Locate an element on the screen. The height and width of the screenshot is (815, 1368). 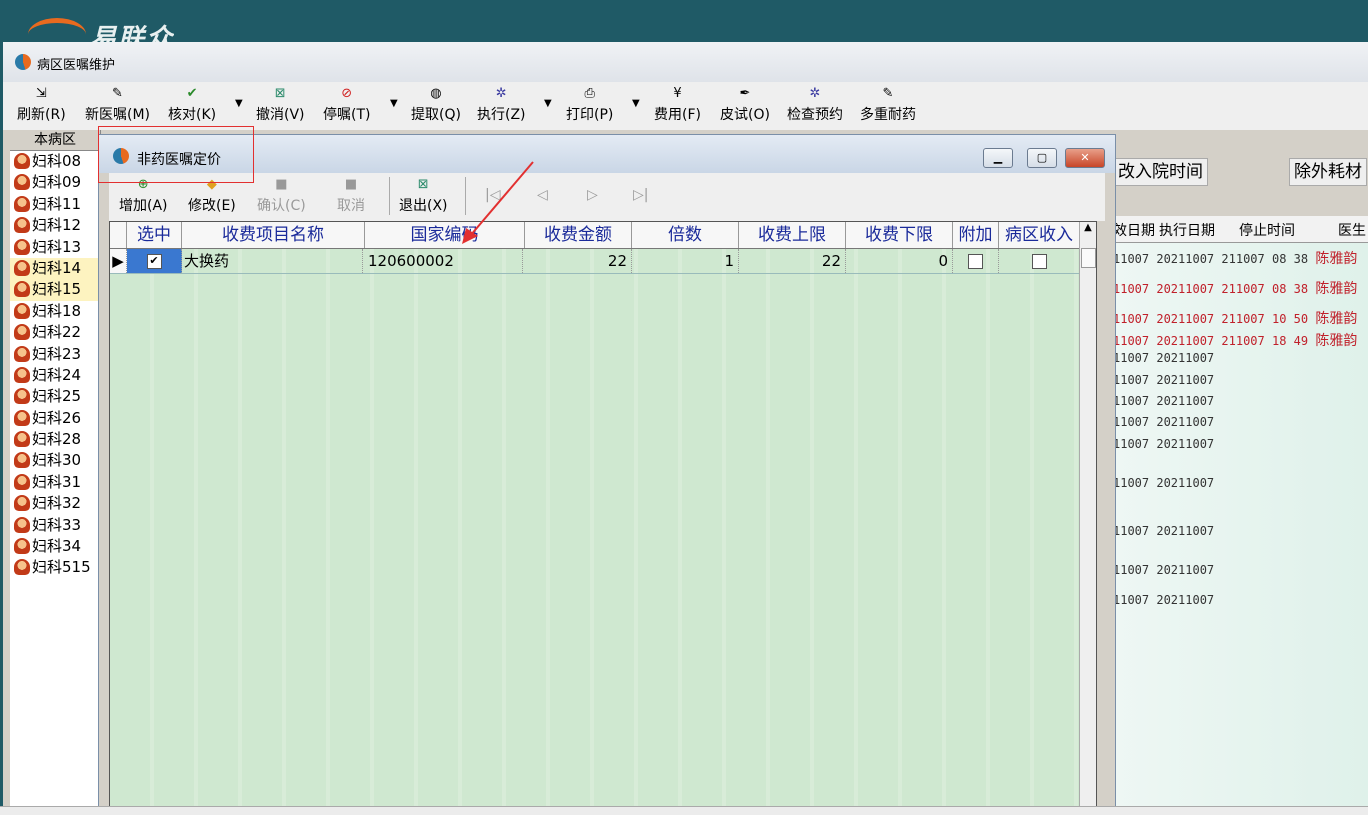
column-header-extra: 附加 is located at coordinates (976, 235).